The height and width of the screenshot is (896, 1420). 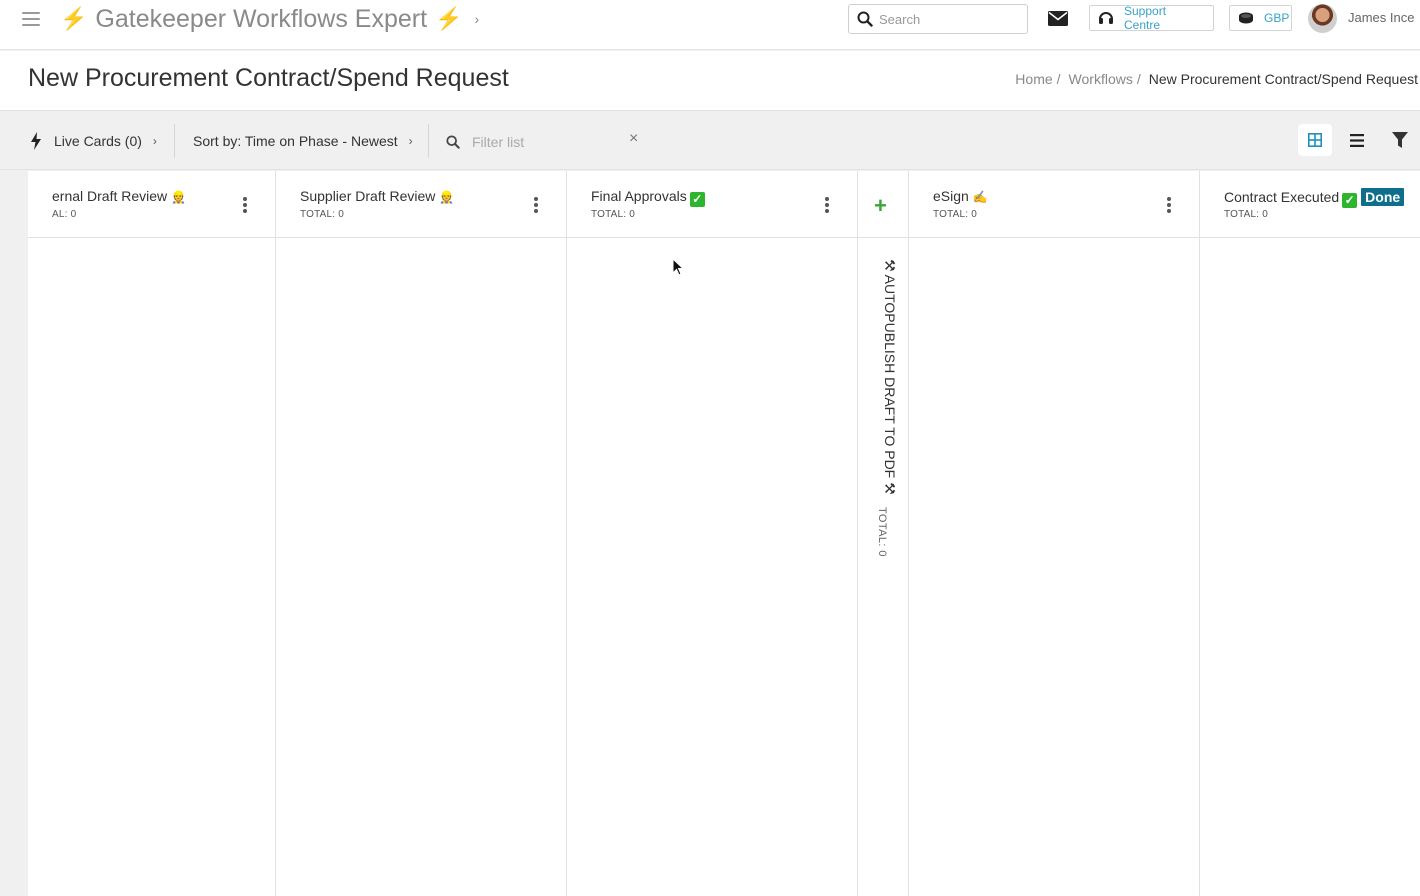 What do you see at coordinates (36, 141) in the screenshot?
I see `bolt-icon` at bounding box center [36, 141].